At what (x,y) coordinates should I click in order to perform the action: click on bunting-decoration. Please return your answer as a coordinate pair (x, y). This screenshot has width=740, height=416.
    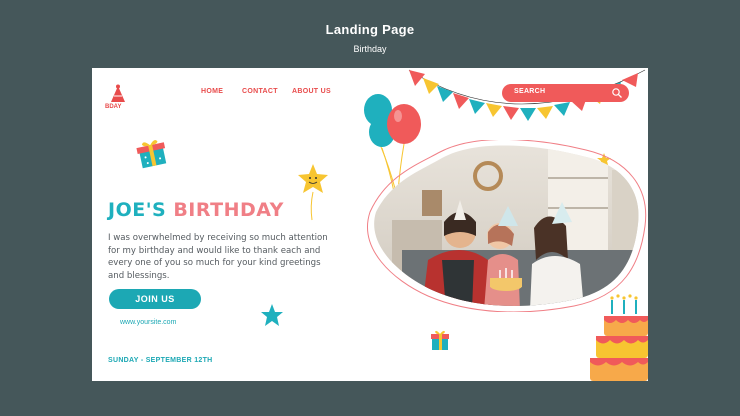
    Looking at the image, I should click on (527, 95).